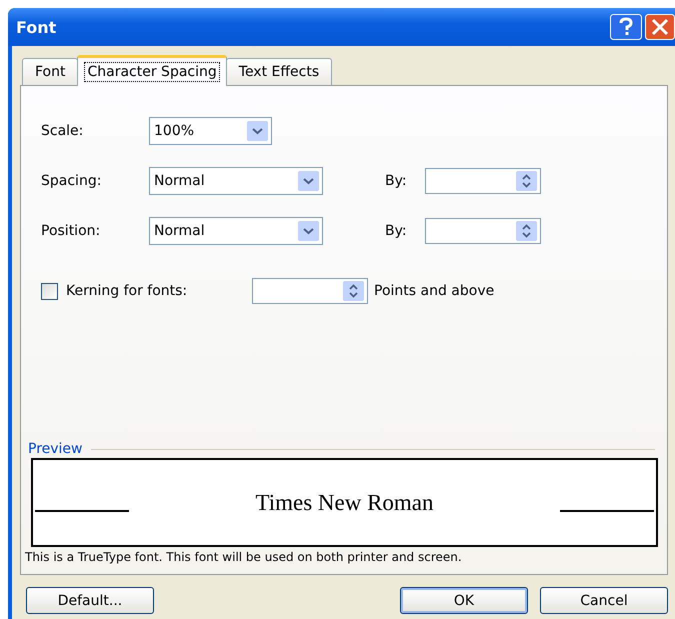  Describe the element at coordinates (626, 27) in the screenshot. I see `help-icon` at that location.